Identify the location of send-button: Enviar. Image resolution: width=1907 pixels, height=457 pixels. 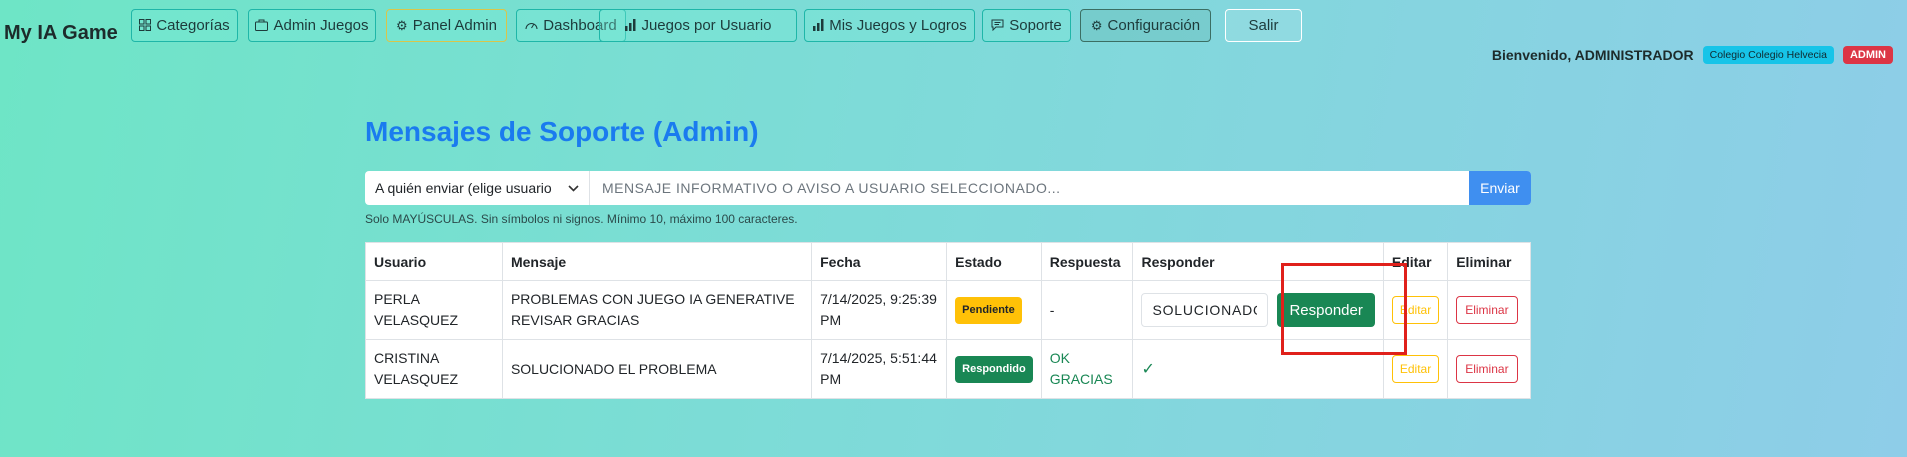
(1500, 188).